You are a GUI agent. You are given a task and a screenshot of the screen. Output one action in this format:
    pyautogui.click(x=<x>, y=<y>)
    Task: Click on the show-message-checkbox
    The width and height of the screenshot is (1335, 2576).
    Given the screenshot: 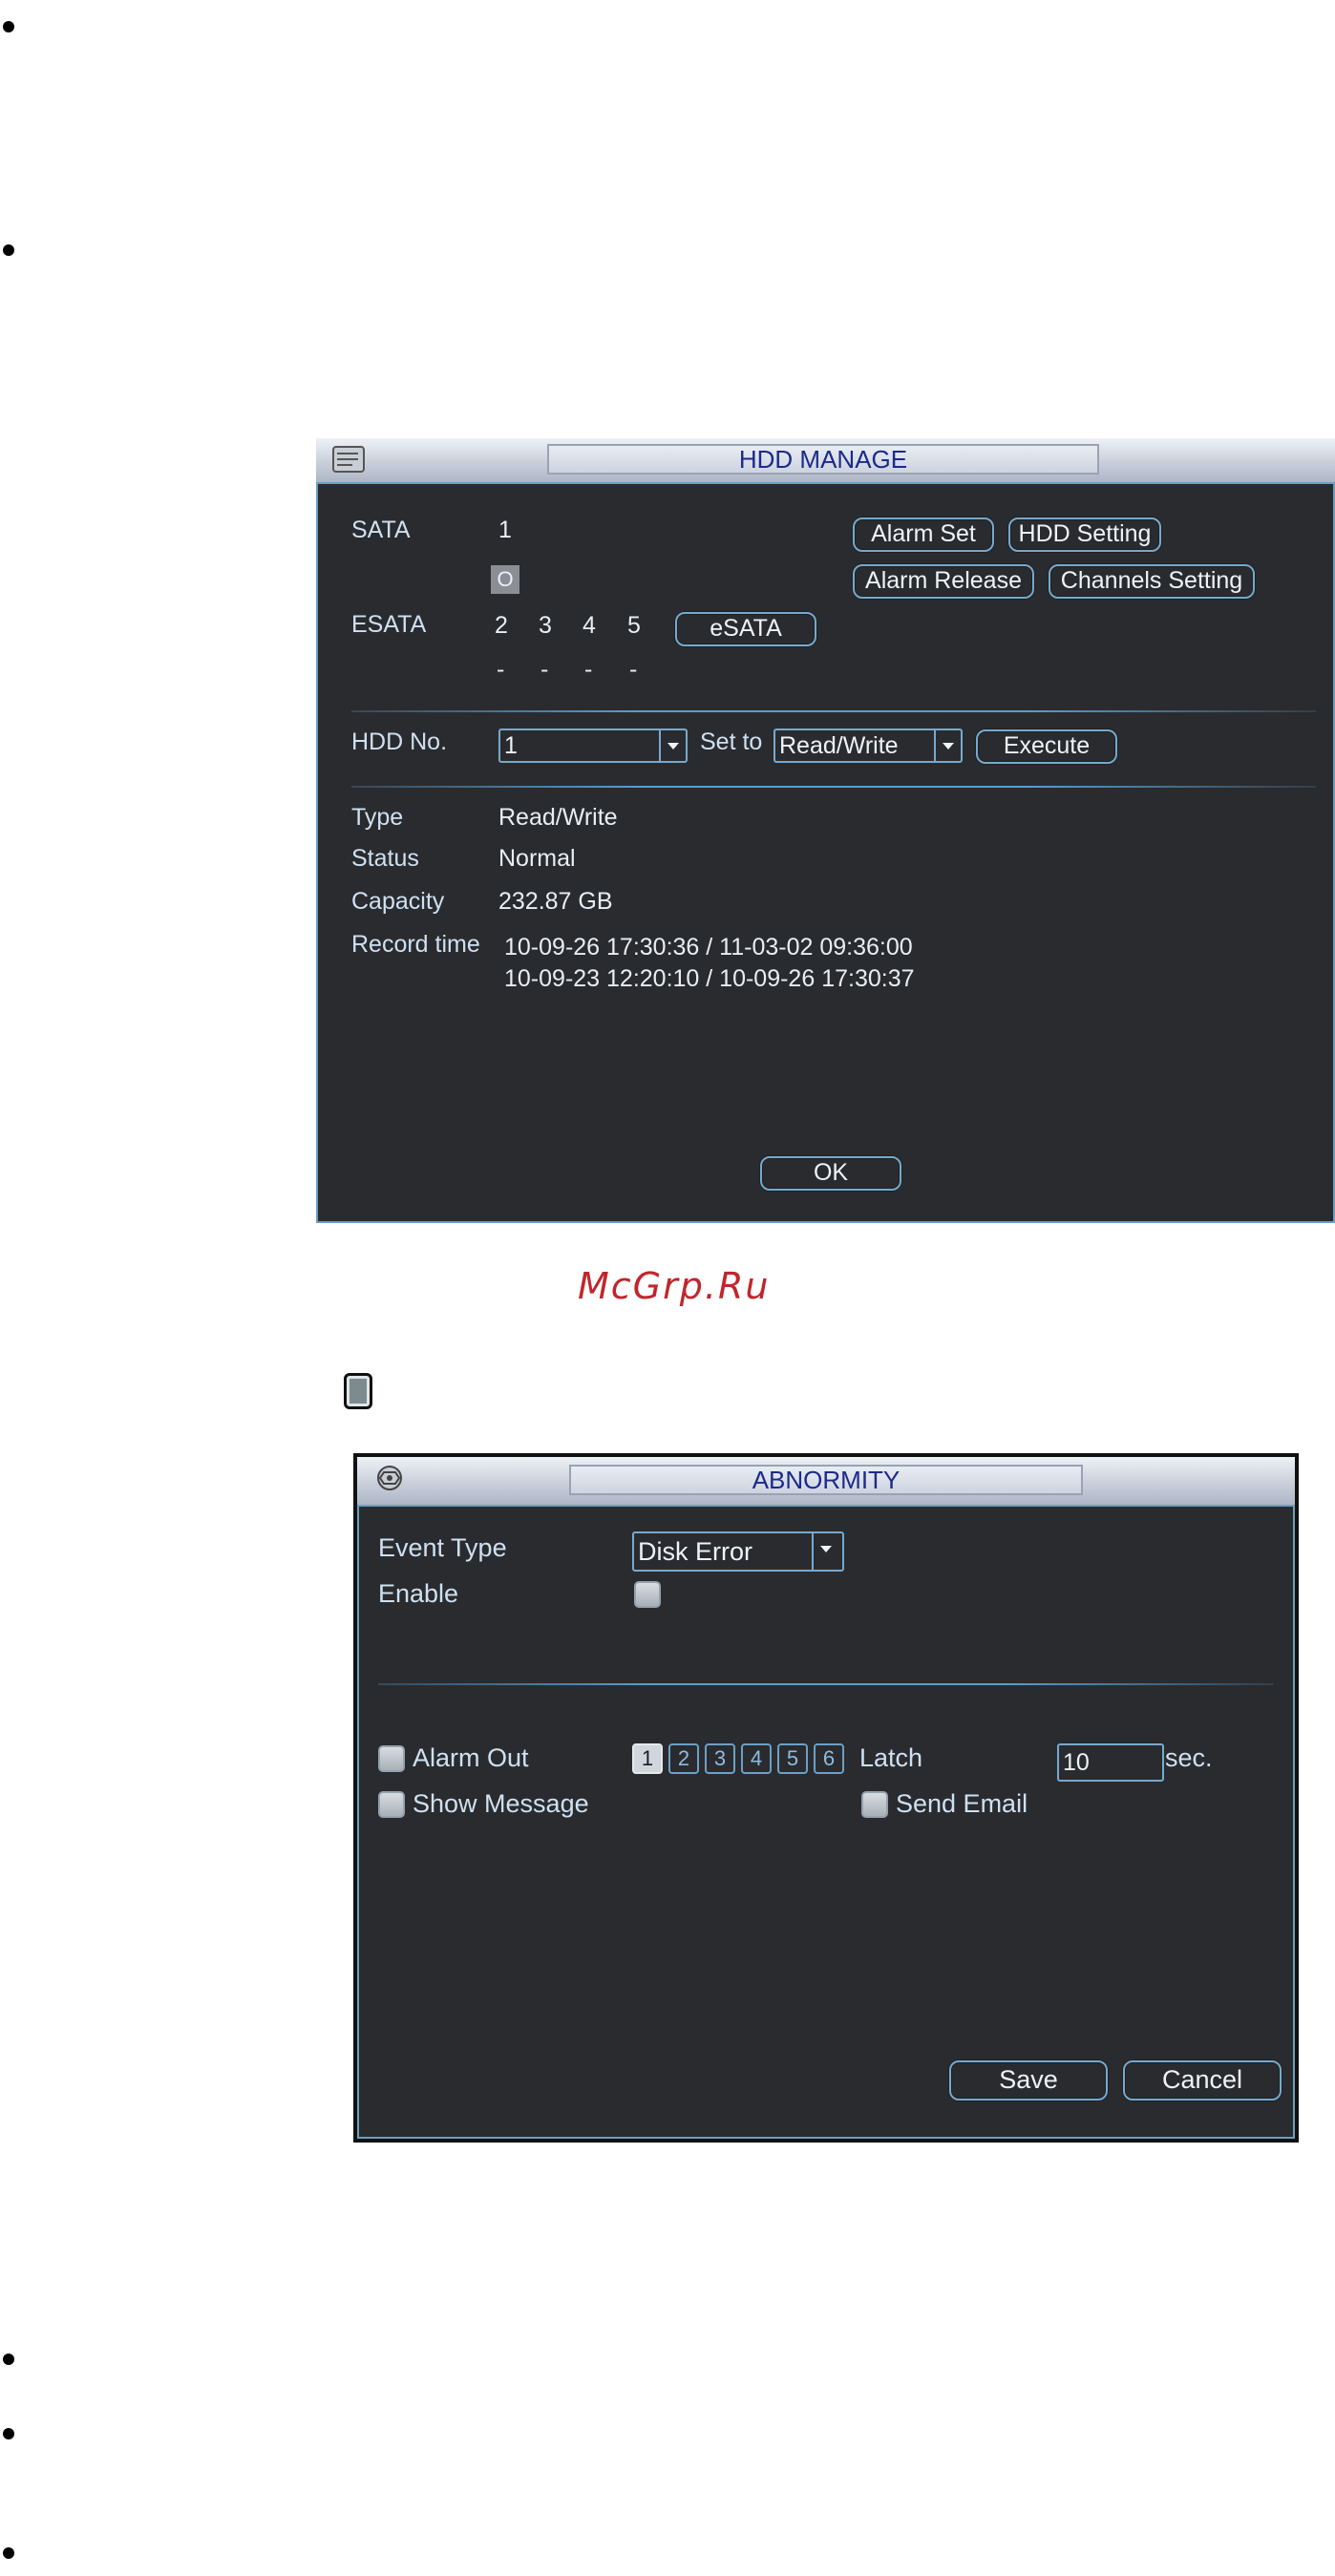 What is the action you would take?
    pyautogui.click(x=391, y=1804)
    